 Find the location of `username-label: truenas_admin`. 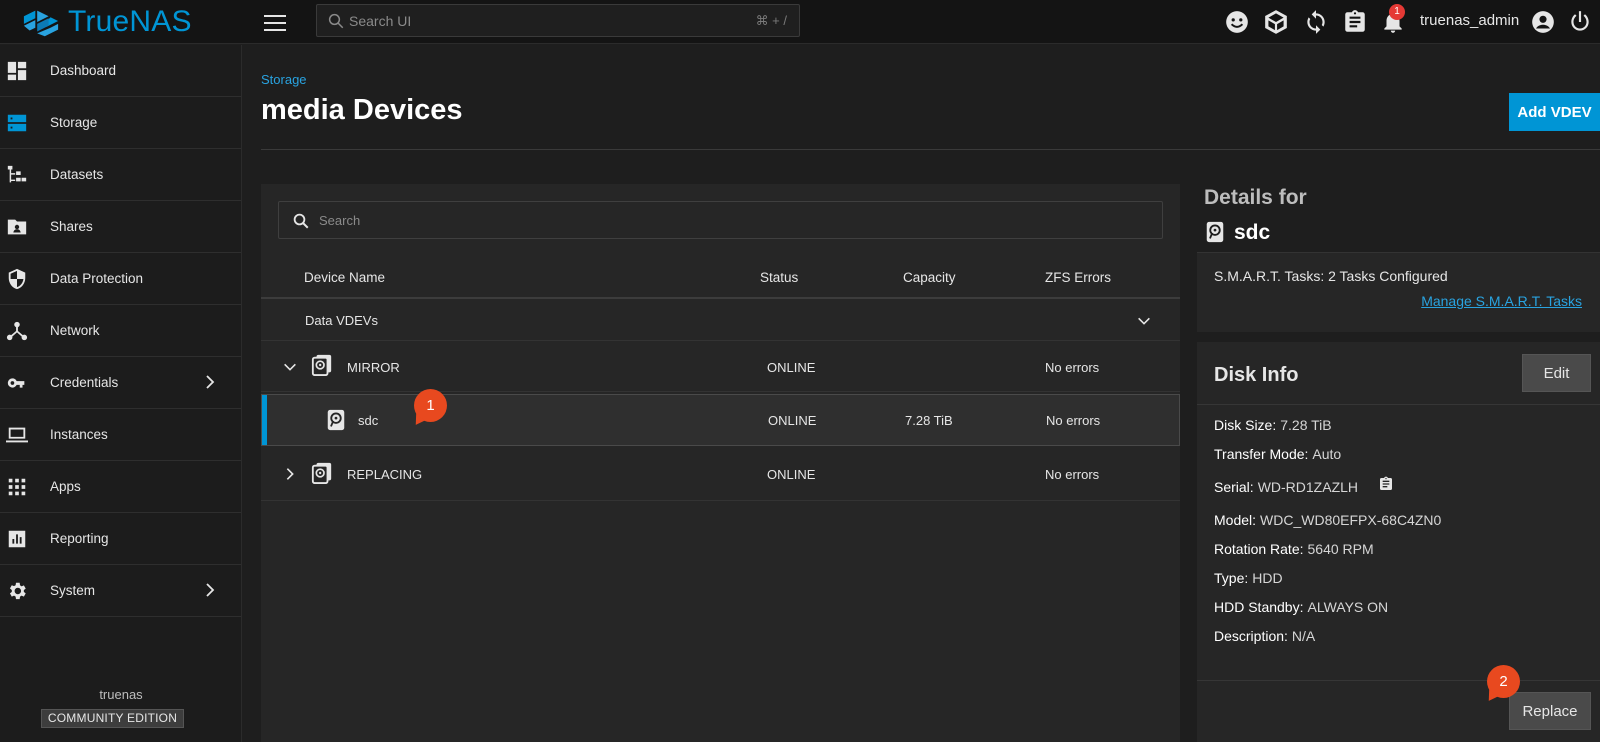

username-label: truenas_admin is located at coordinates (1469, 20).